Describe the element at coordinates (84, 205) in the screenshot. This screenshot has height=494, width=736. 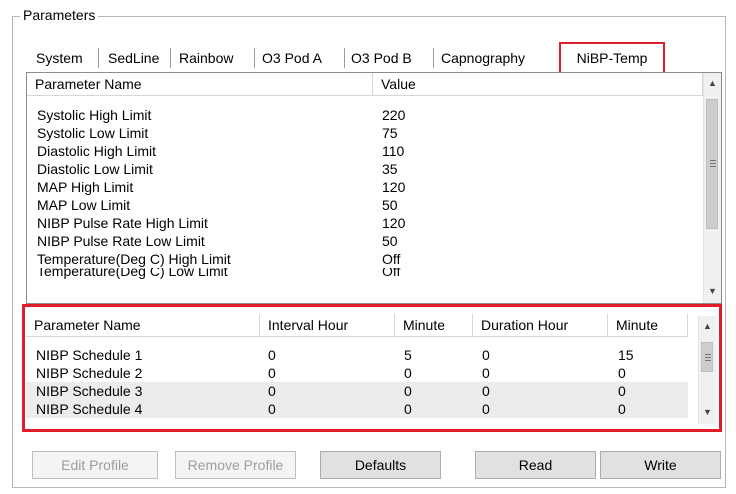
I see `parameter-name: MAP Low Limit` at that location.